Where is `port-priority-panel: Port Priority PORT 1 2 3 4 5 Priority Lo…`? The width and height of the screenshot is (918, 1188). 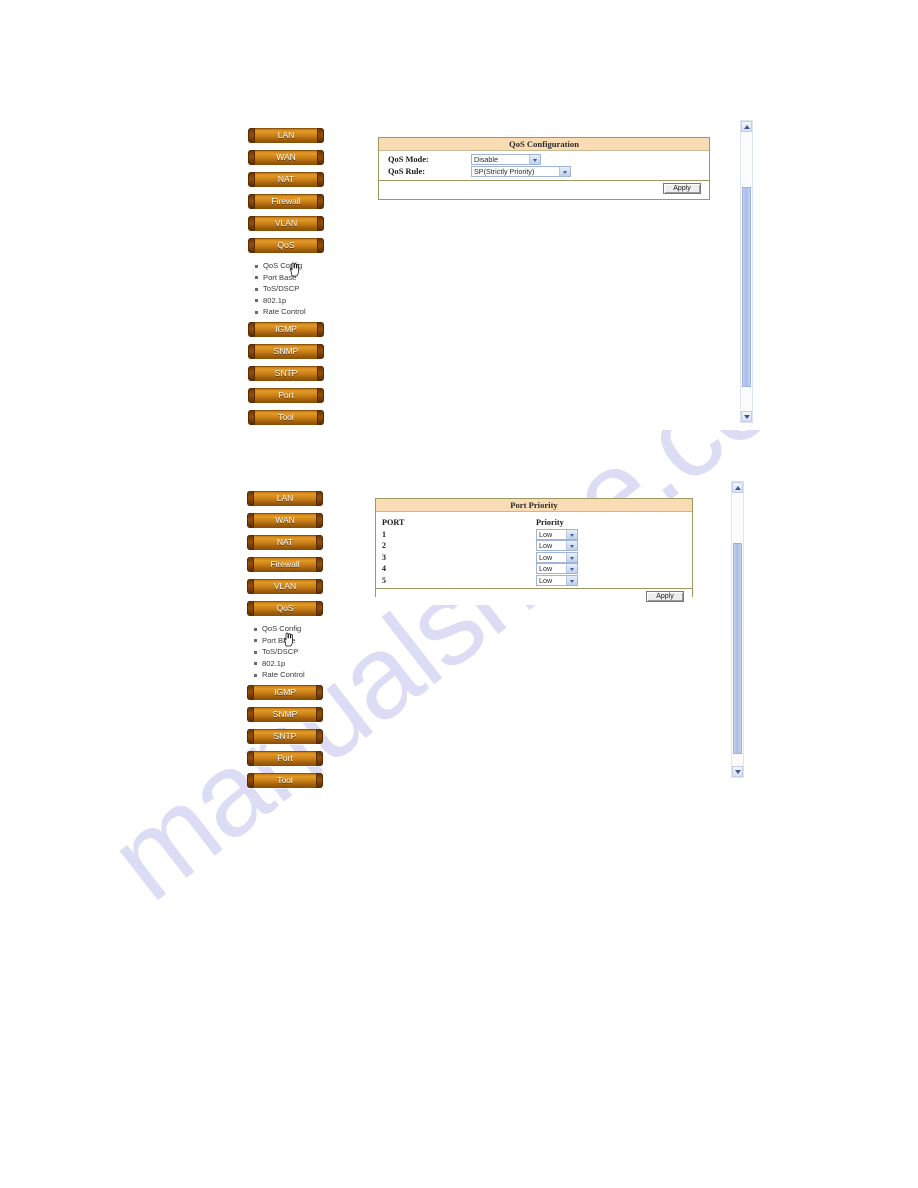
port-priority-panel: Port Priority PORT 1 2 3 4 5 Priority Lo… is located at coordinates (534, 551).